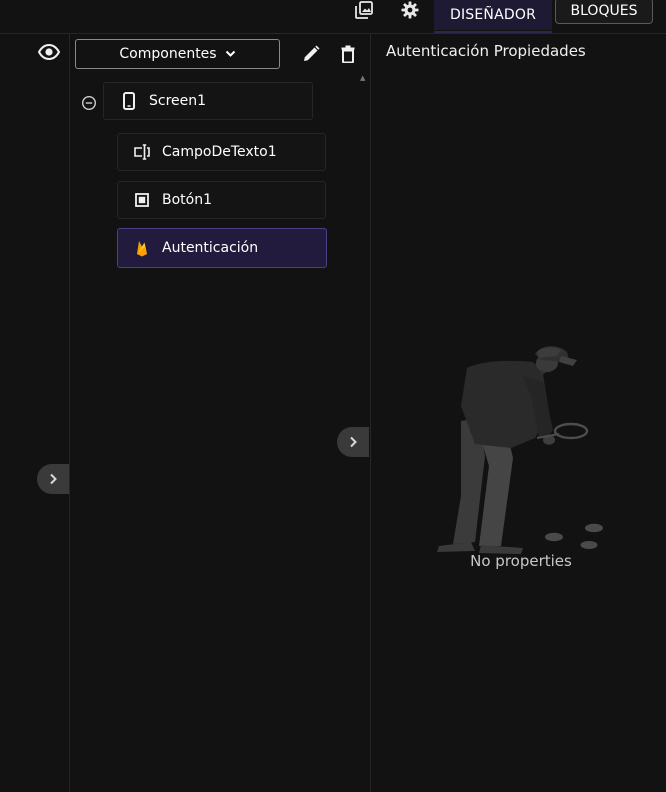  I want to click on left-panel, so click(35, 413).